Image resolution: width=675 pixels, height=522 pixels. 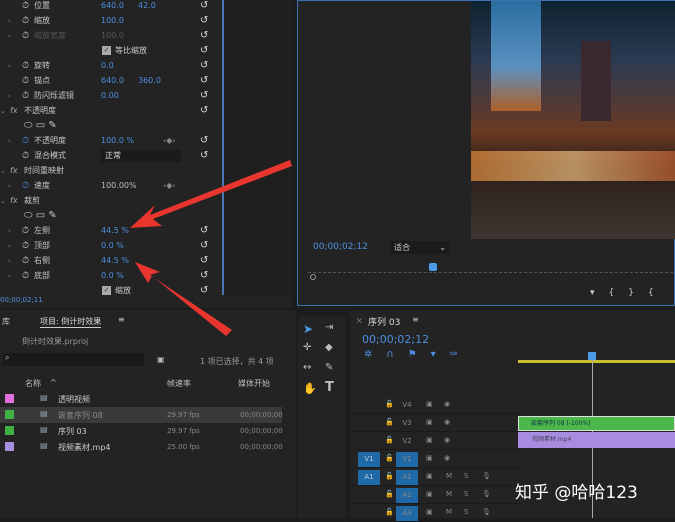 What do you see at coordinates (576, 493) in the screenshot?
I see `watermark: 知乎 @哈哈123` at bounding box center [576, 493].